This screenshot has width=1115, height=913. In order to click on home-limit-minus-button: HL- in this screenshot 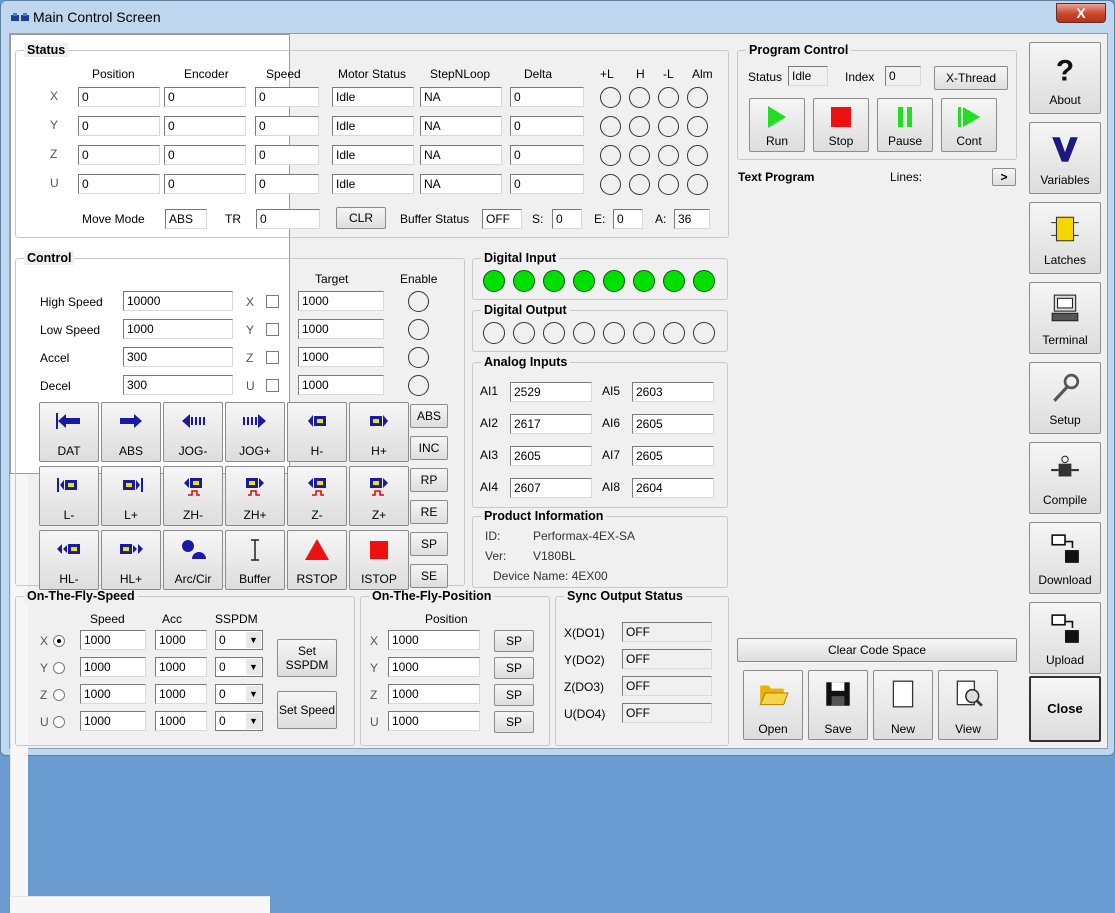, I will do `click(69, 560)`.